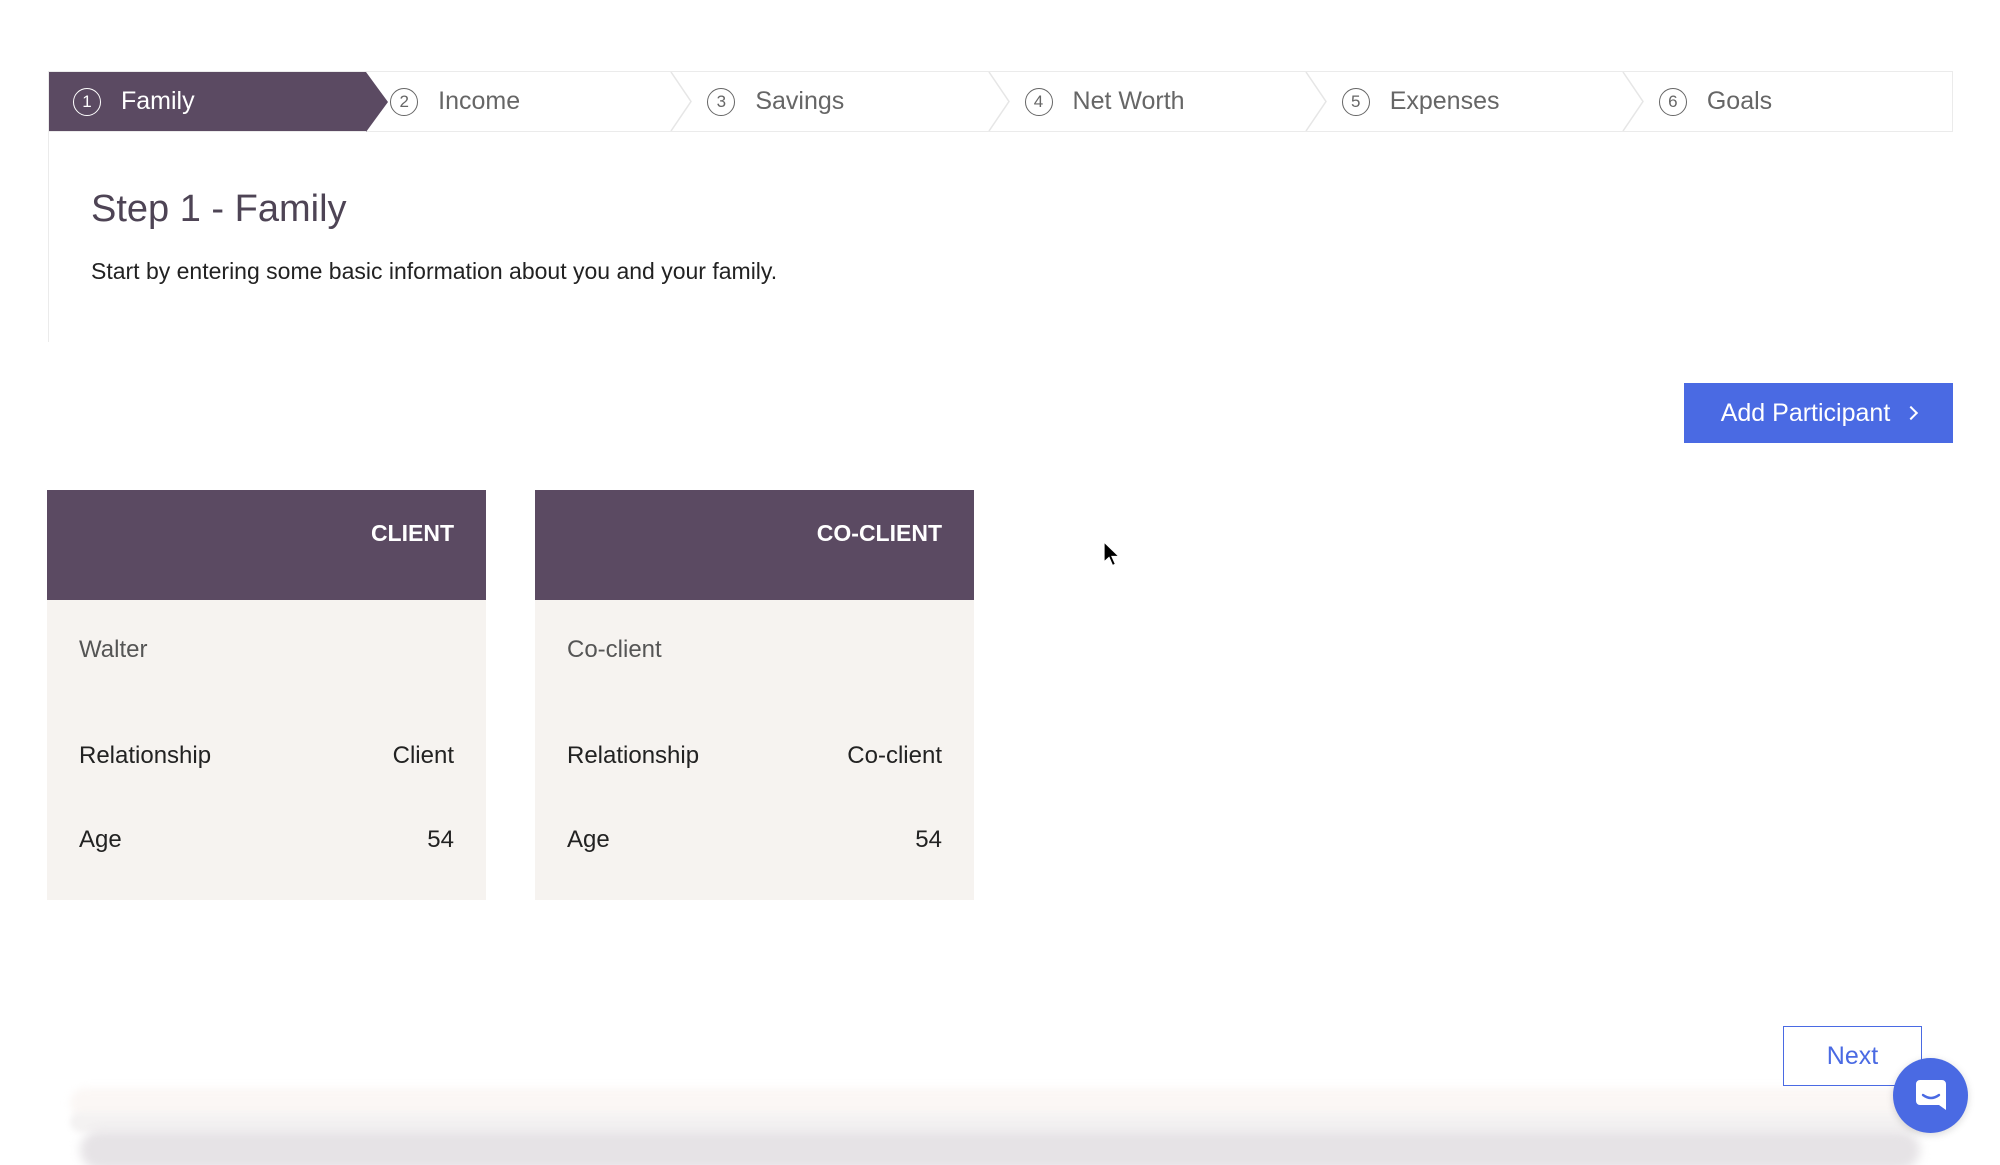 Image resolution: width=2000 pixels, height=1165 pixels. What do you see at coordinates (614, 649) in the screenshot?
I see `participant-name: Co-client` at bounding box center [614, 649].